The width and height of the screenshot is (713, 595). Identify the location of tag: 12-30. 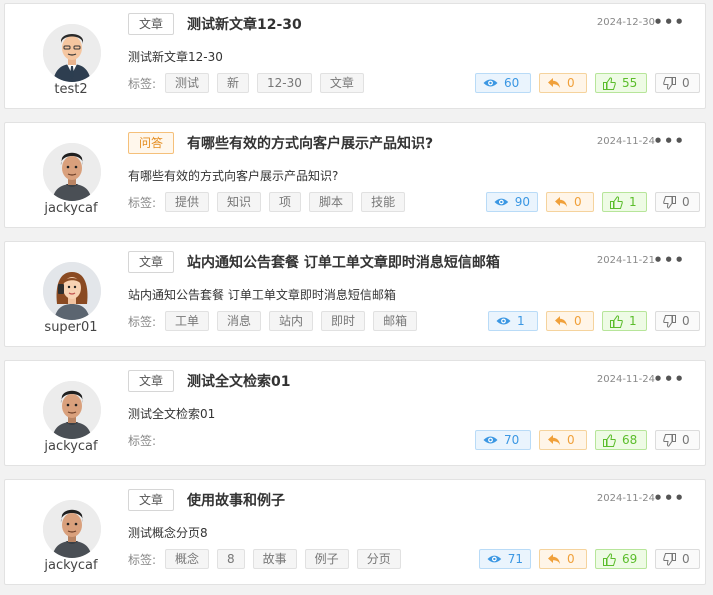
(284, 83).